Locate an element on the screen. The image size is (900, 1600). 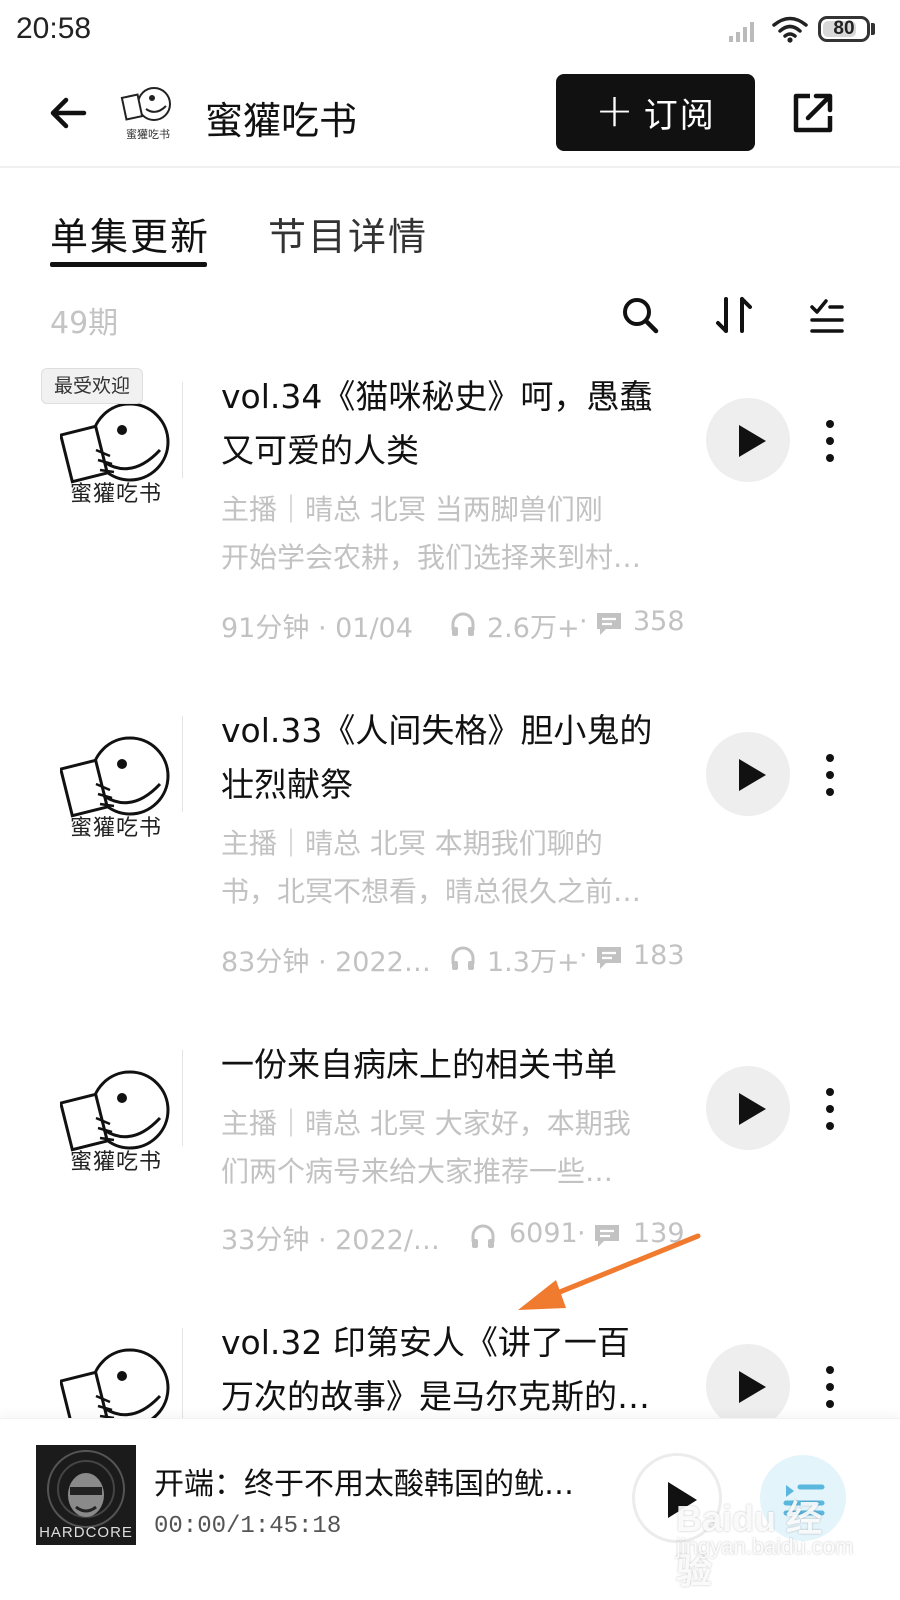
episode-title-line: 又可爱的人类 is located at coordinates (320, 450).